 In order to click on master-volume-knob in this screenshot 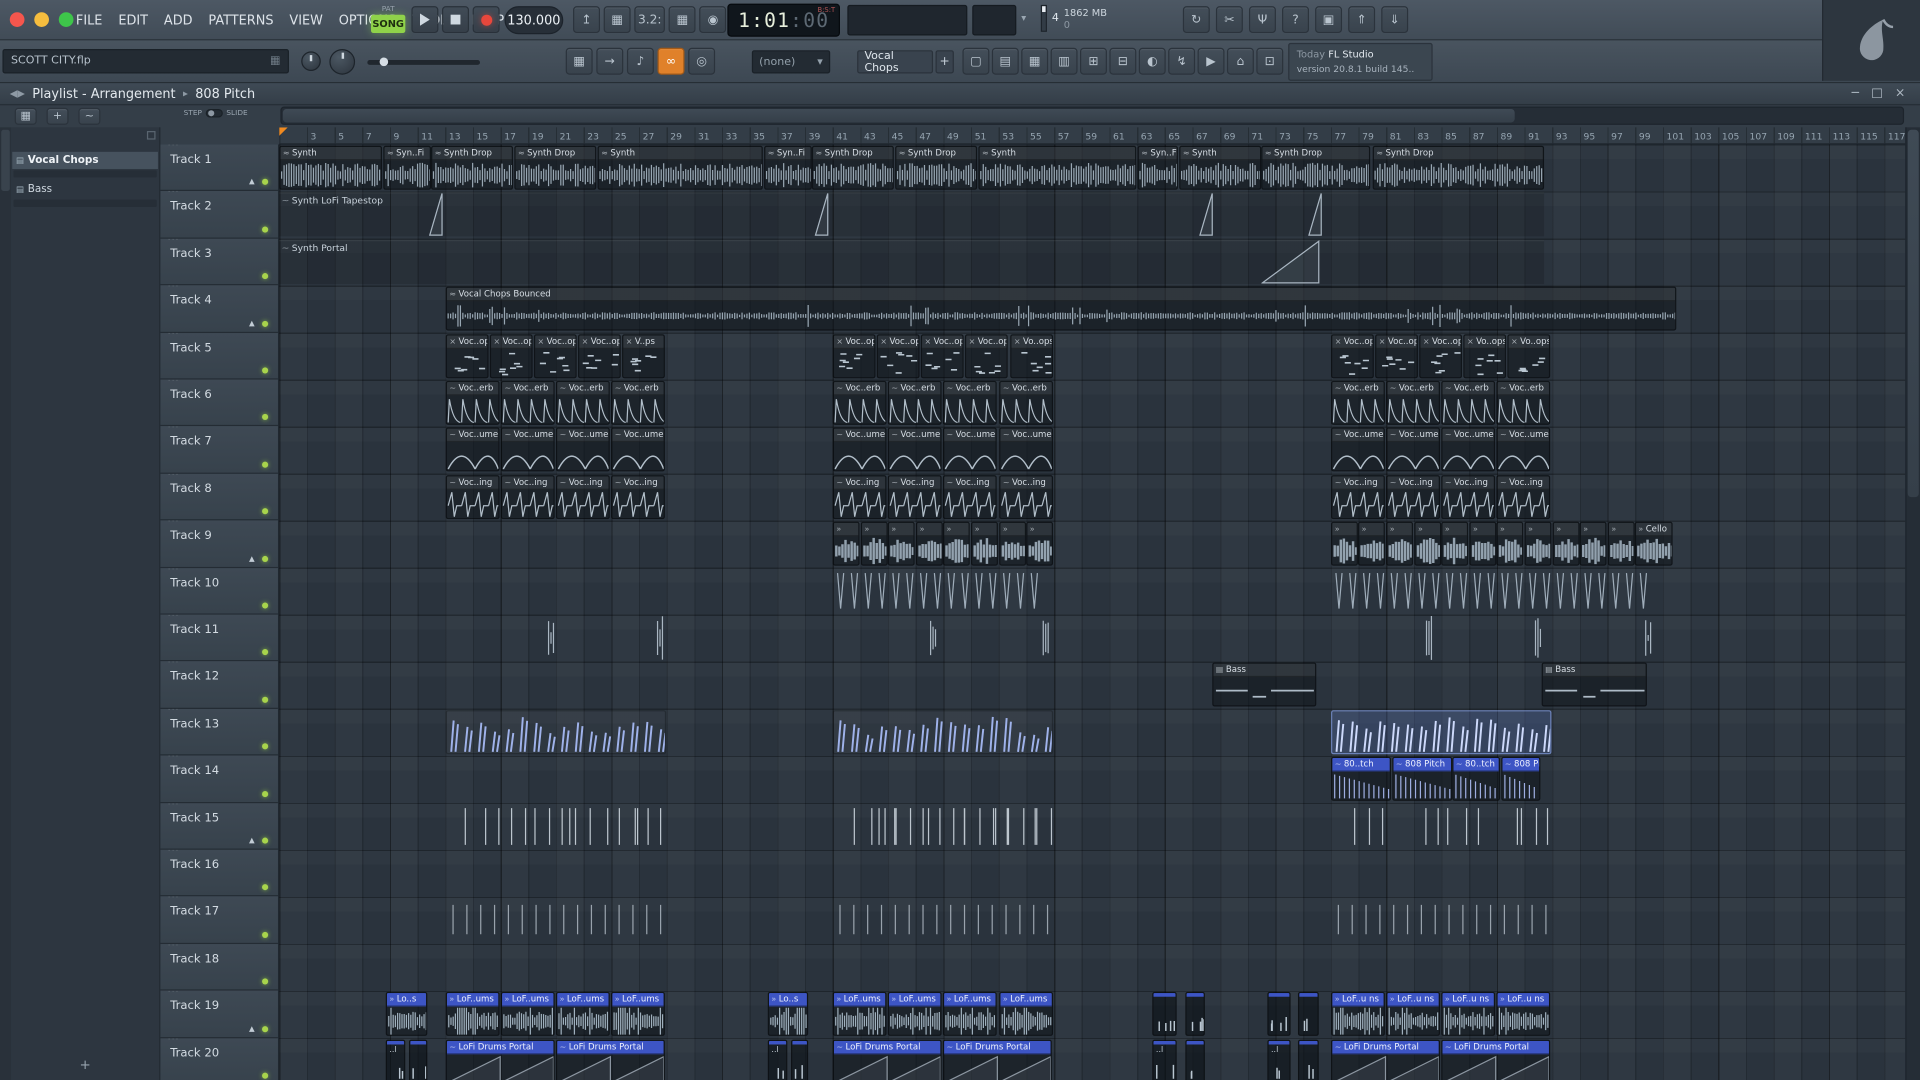, I will do `click(342, 61)`.